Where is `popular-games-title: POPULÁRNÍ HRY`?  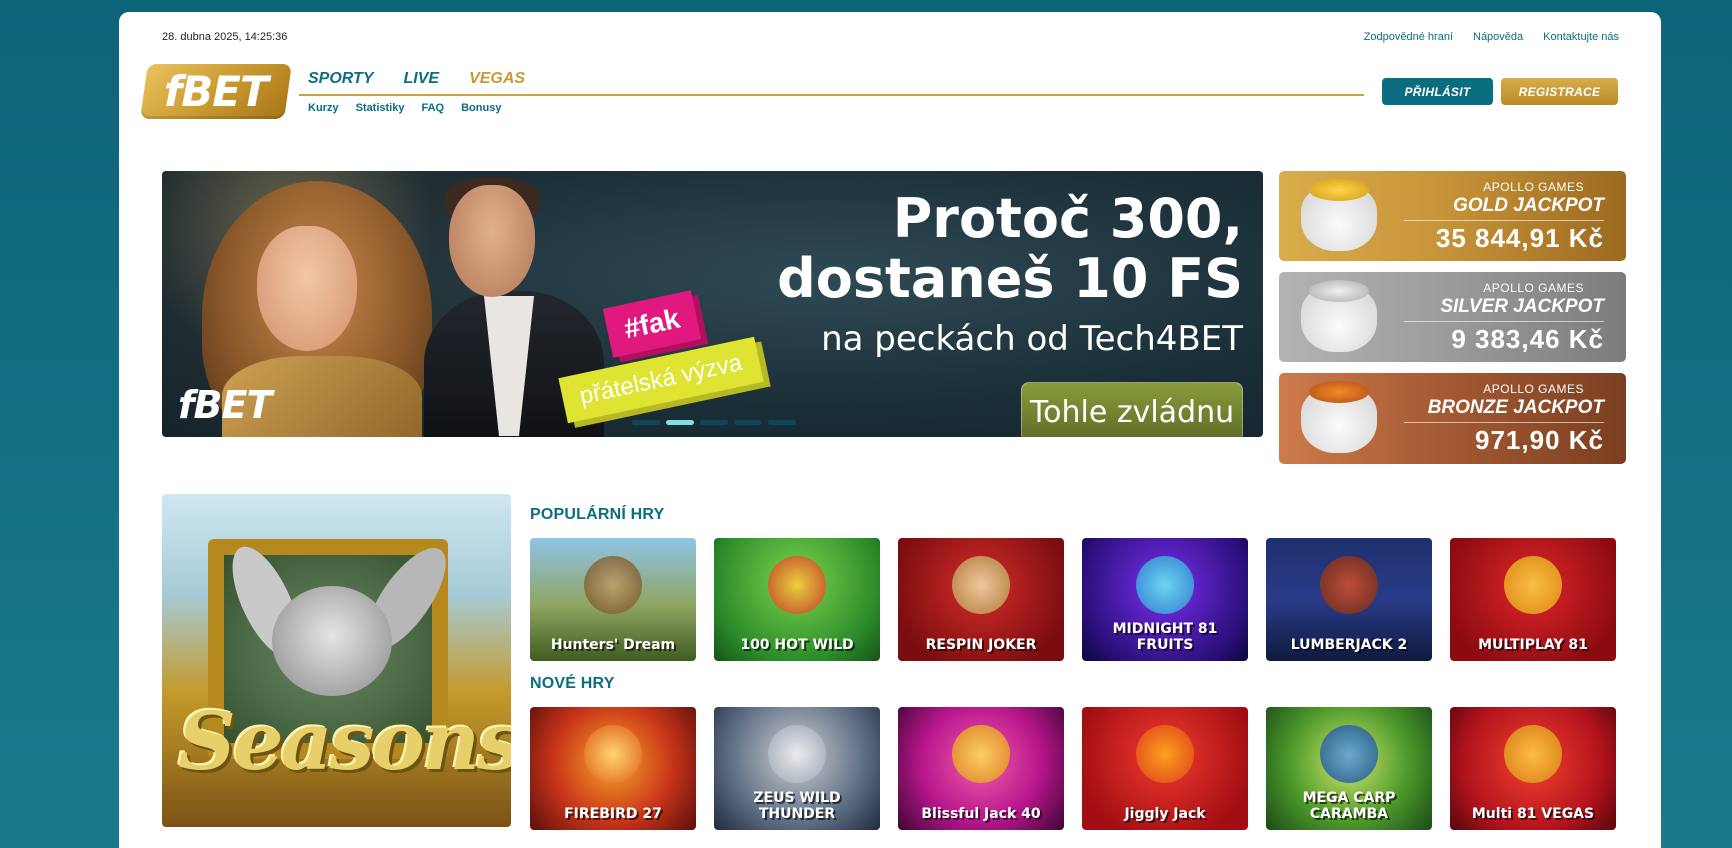
popular-games-title: POPULÁRNÍ HRY is located at coordinates (597, 514).